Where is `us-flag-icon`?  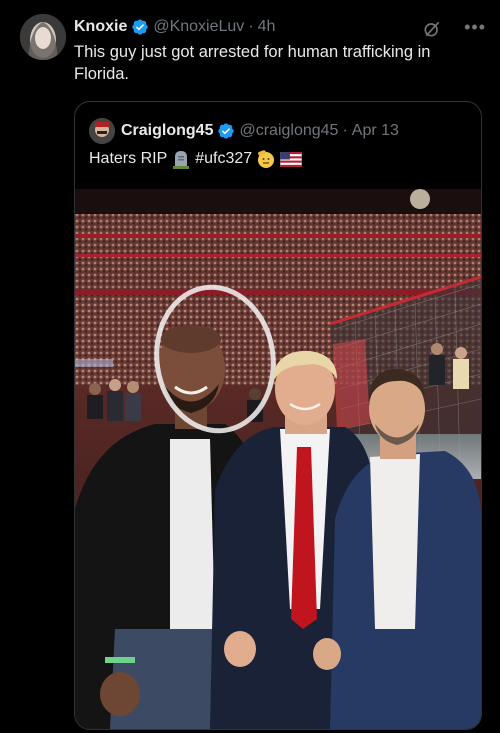
us-flag-icon is located at coordinates (291, 159).